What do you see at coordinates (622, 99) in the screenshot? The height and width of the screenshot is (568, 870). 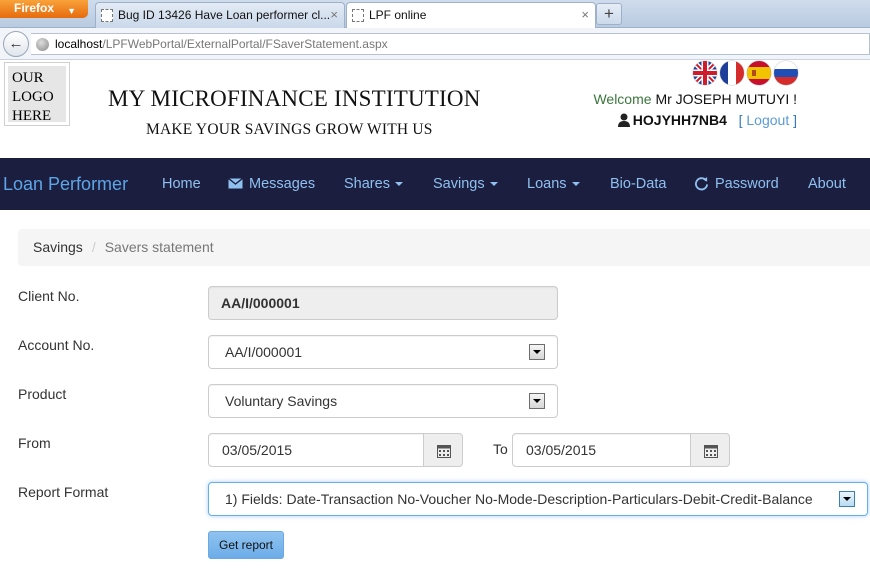 I see `welcome-label: Welcome` at bounding box center [622, 99].